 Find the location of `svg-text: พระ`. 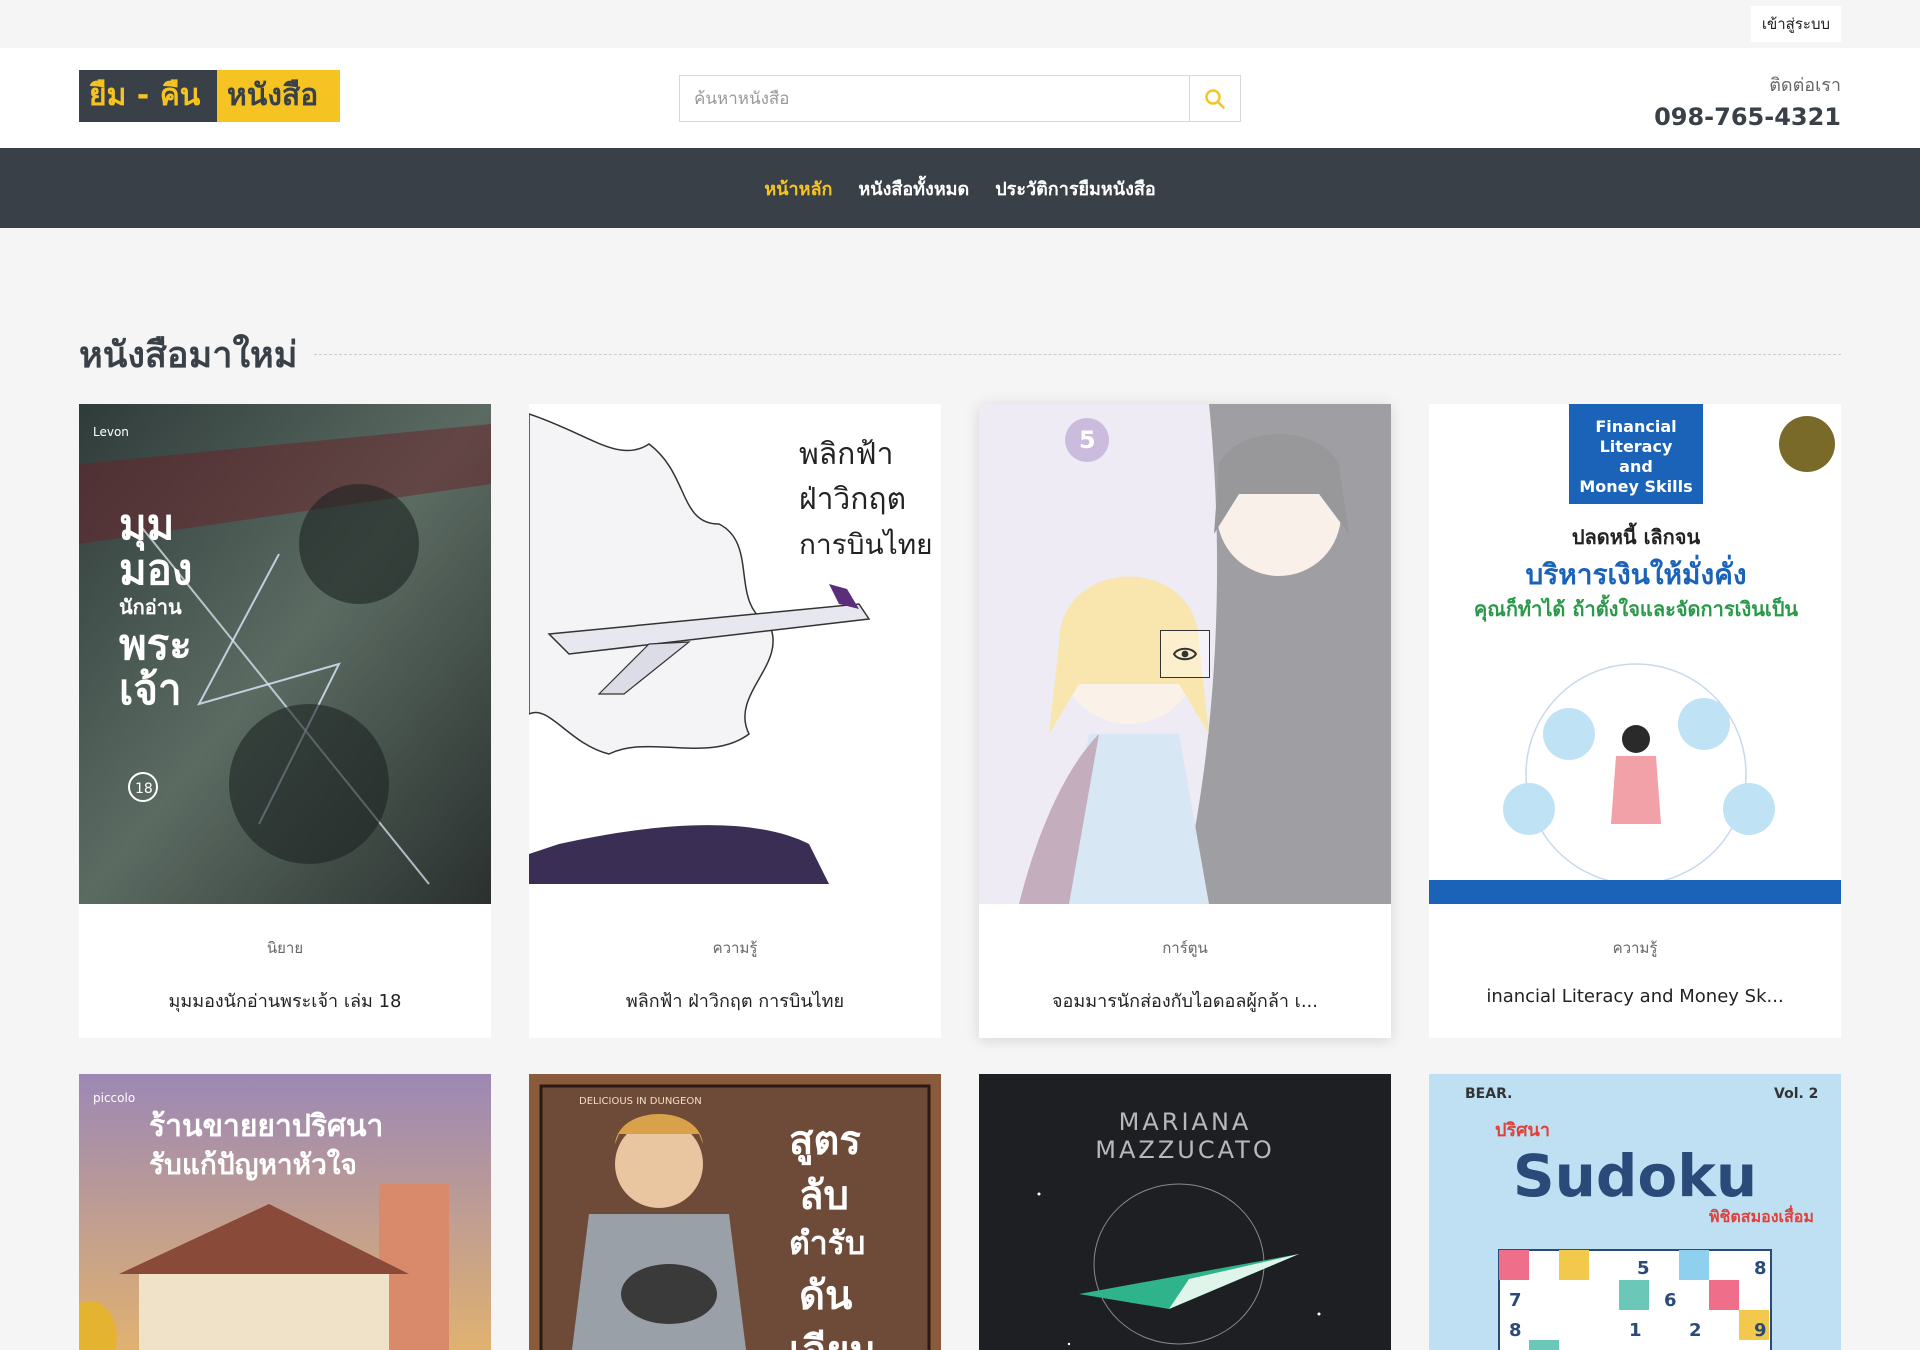

svg-text: พระ is located at coordinates (155, 644).